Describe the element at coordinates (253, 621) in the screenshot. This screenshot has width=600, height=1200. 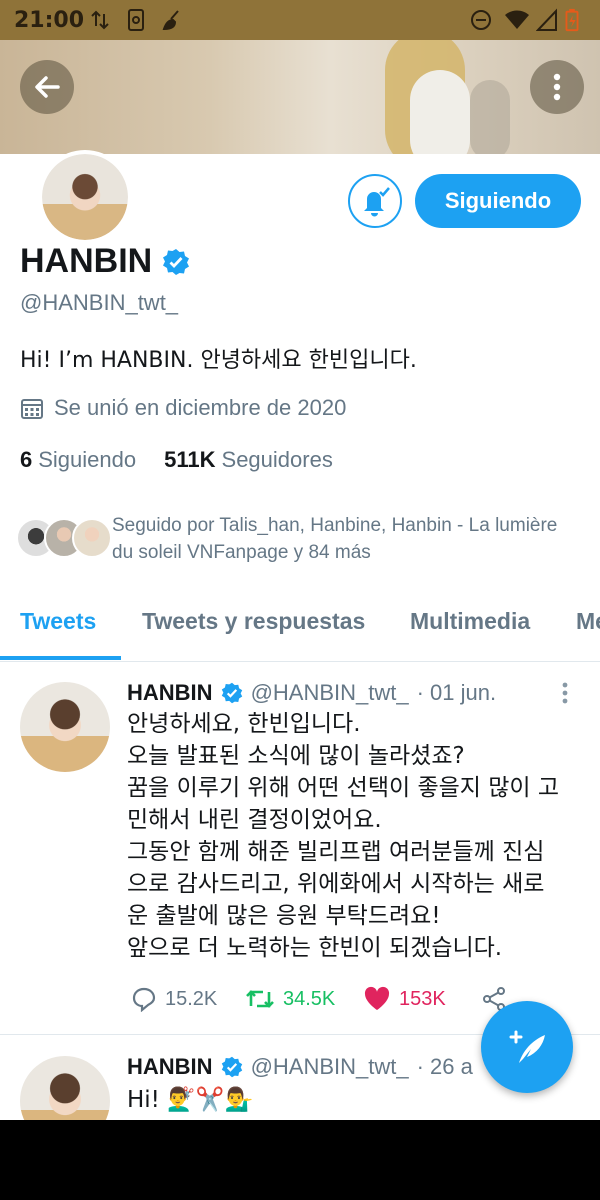
I see `tab-tweets-and-replies: Tweets y respuestas` at that location.